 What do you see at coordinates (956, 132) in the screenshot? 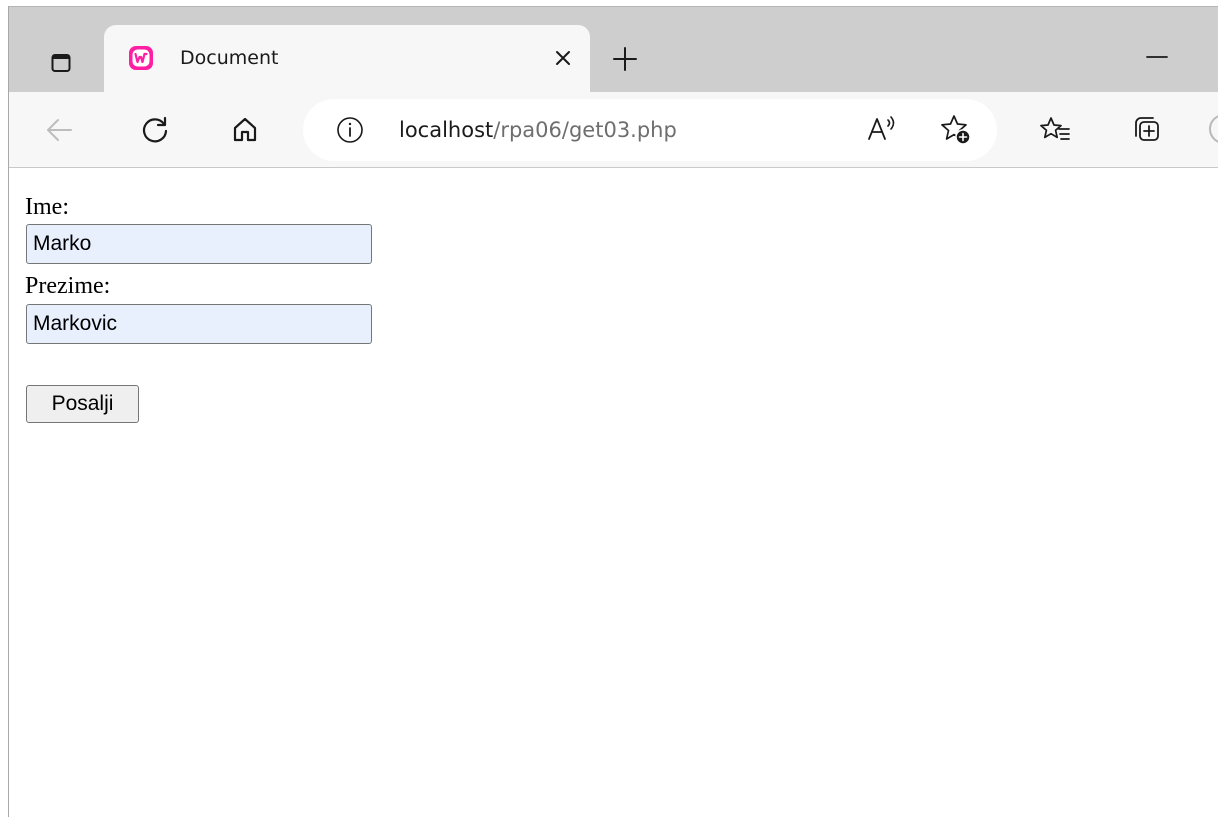
I see `add-favorite-icon` at bounding box center [956, 132].